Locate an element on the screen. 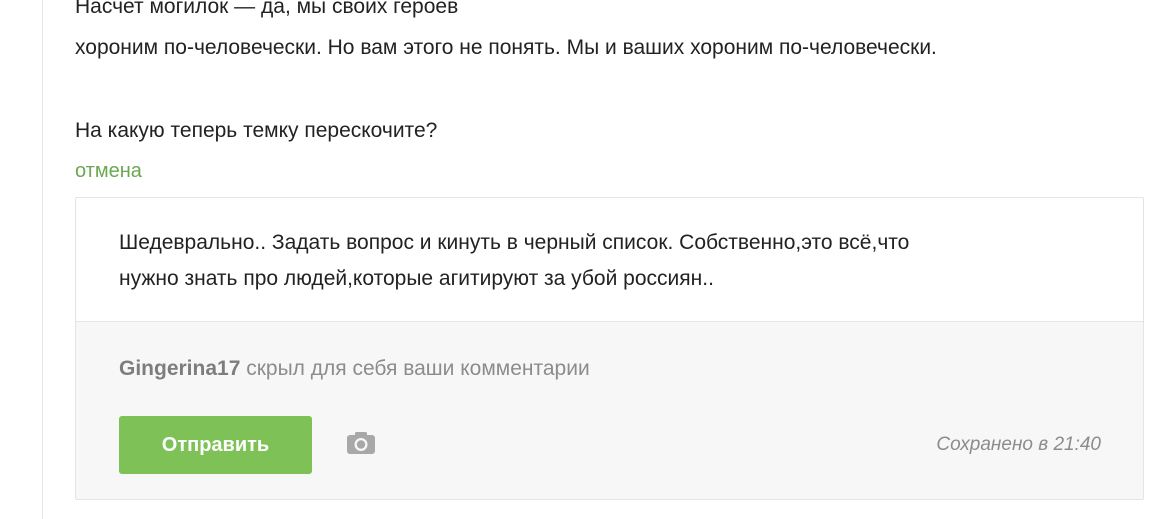 This screenshot has height=519, width=1163. notice-username: Gingerina17 is located at coordinates (179, 368).